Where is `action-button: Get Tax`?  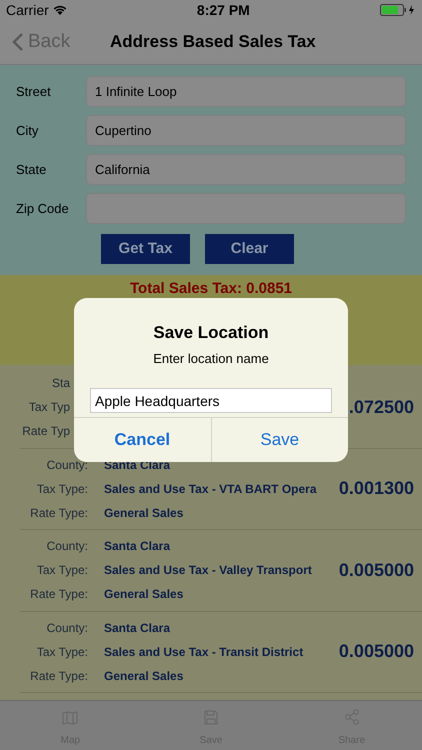
action-button: Get Tax is located at coordinates (145, 249).